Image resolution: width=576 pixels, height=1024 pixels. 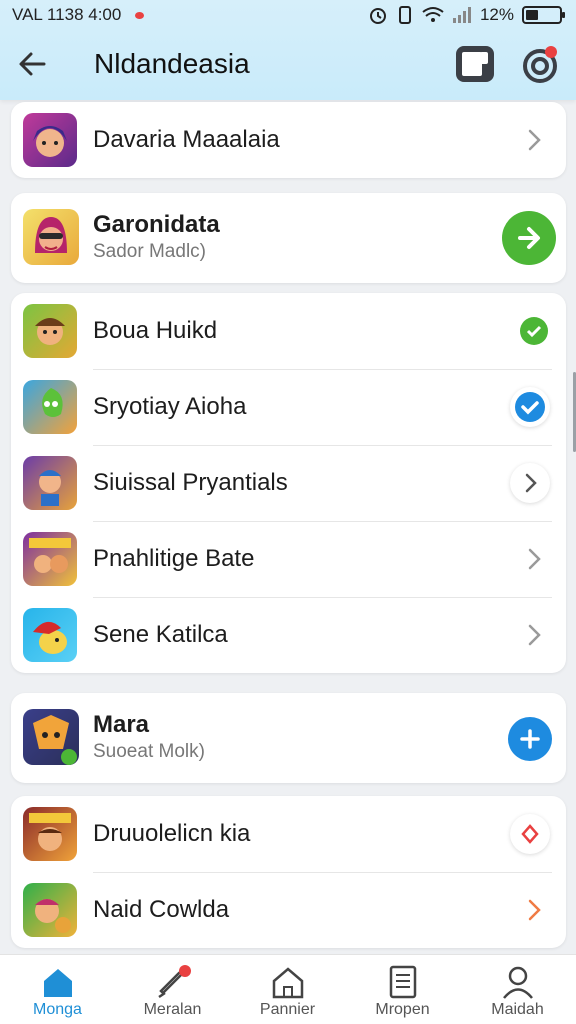 I want to click on bottom-navigation: Monga Meralan Pannier Mropen Maidah, so click(x=288, y=989).